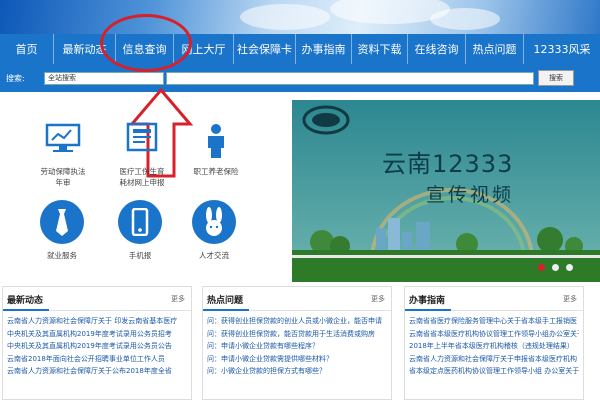  I want to click on service-label: 手机报, so click(140, 255).